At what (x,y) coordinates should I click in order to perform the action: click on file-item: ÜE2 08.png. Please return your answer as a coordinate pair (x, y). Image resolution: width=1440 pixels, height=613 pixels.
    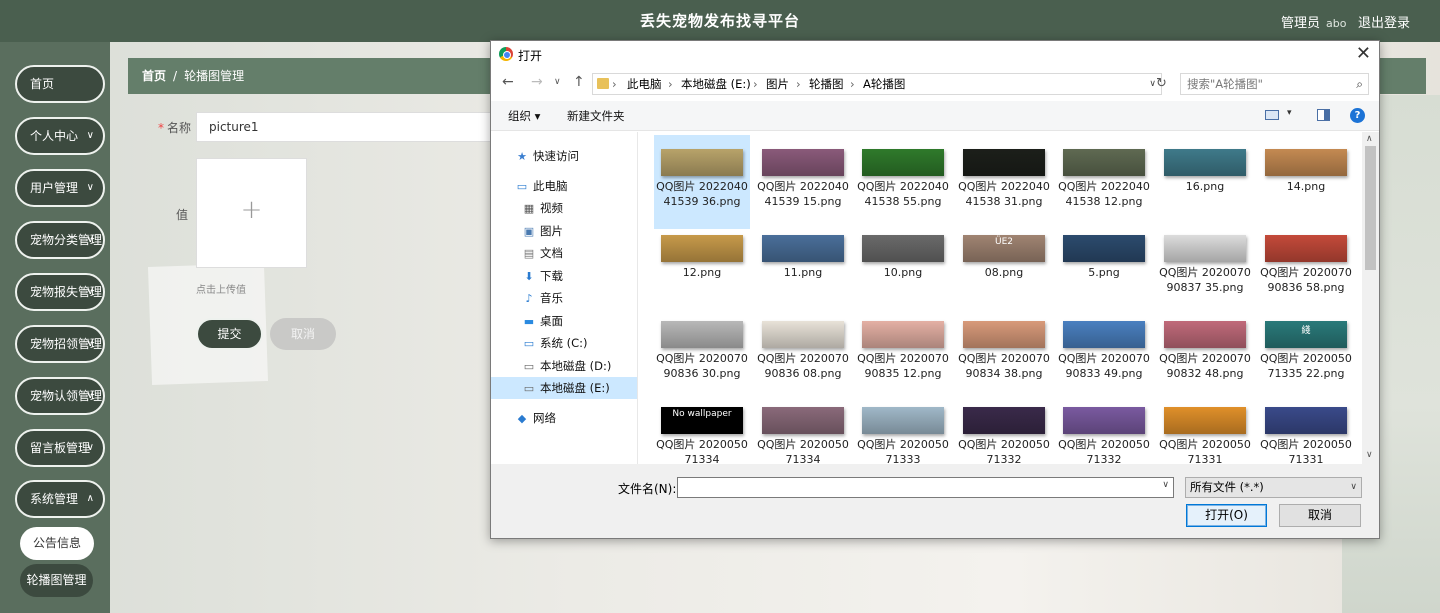
    Looking at the image, I should click on (1004, 268).